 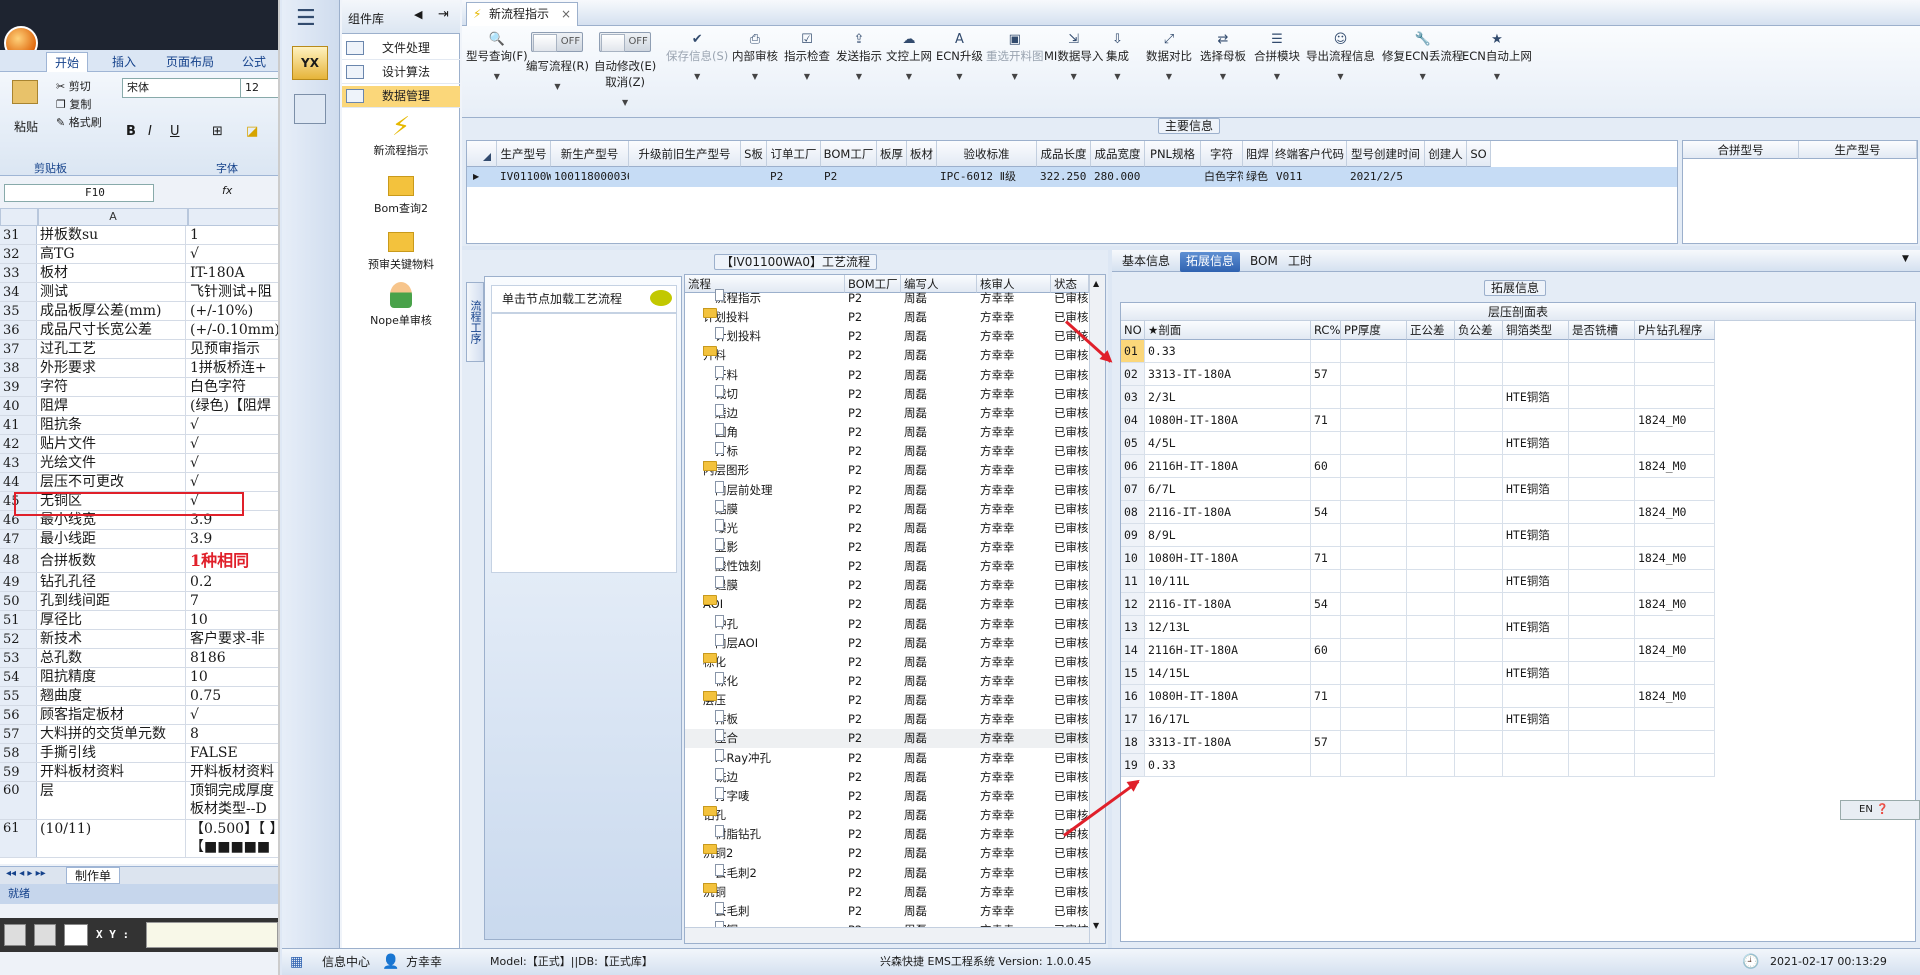 I want to click on tree-row: 压合 P2 周磊 方幸幸 已审核, so click(x=887, y=739).